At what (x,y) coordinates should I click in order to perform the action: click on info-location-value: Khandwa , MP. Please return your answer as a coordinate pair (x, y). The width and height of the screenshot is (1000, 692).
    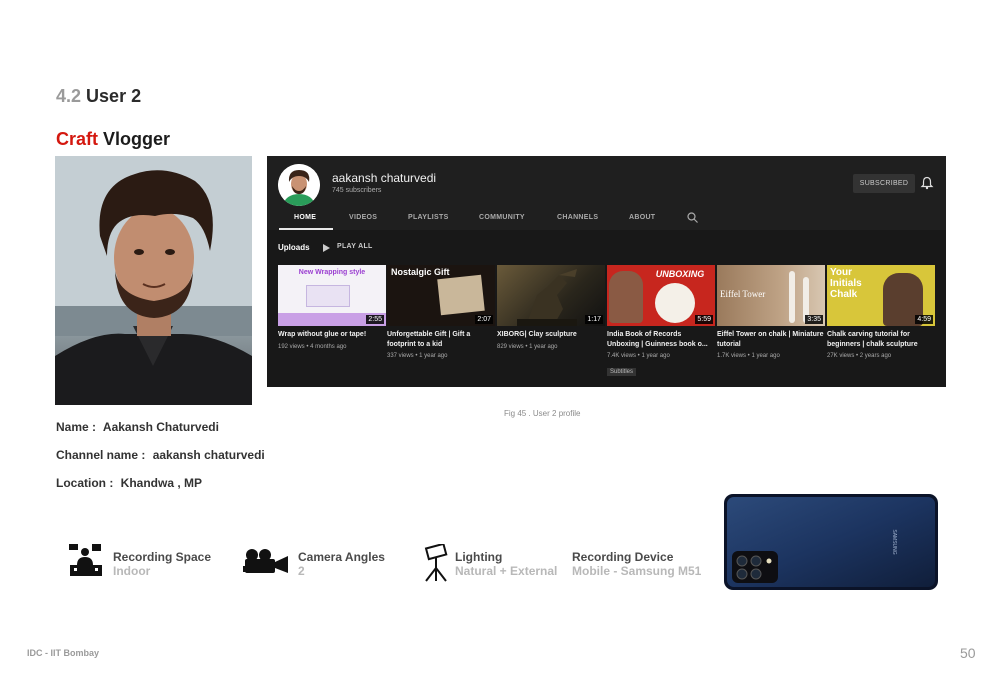
    Looking at the image, I should click on (161, 483).